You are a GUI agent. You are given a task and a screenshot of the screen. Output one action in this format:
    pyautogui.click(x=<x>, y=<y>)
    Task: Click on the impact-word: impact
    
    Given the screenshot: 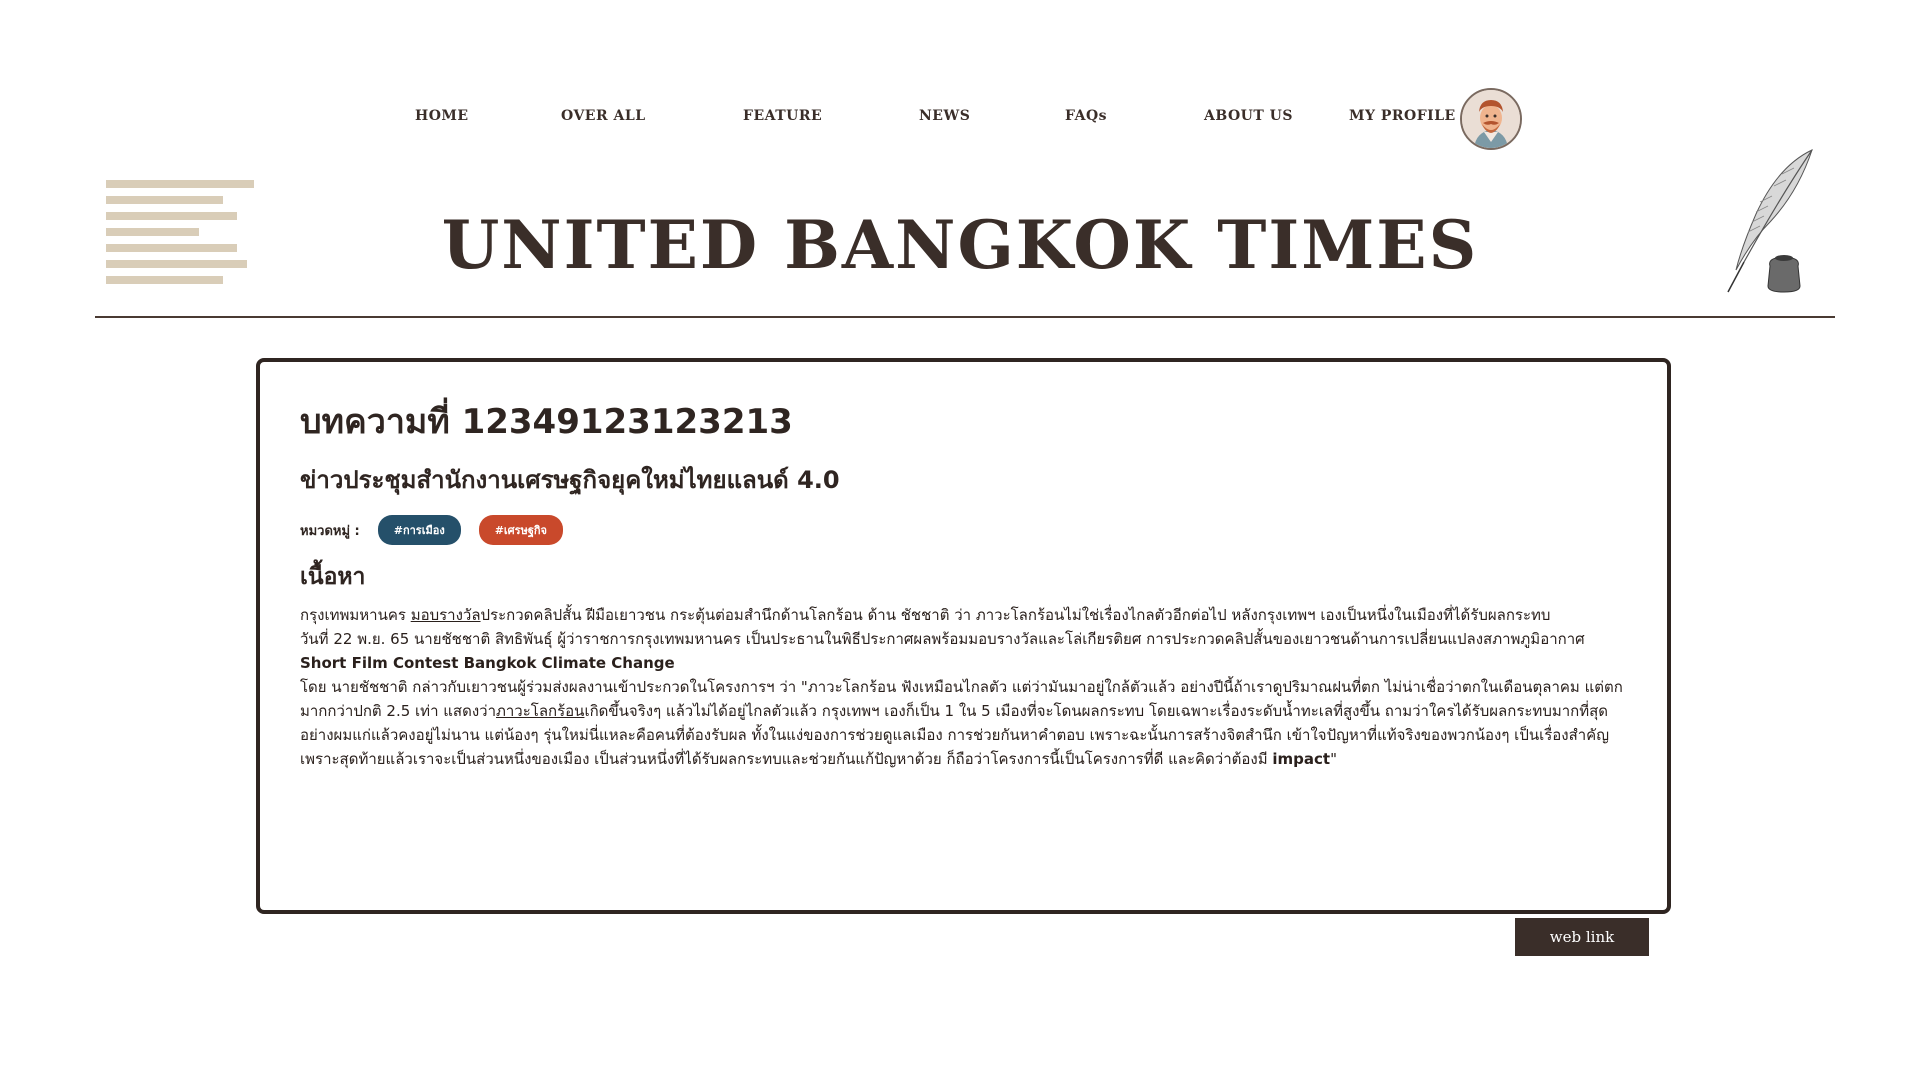 What is the action you would take?
    pyautogui.click(x=1301, y=759)
    